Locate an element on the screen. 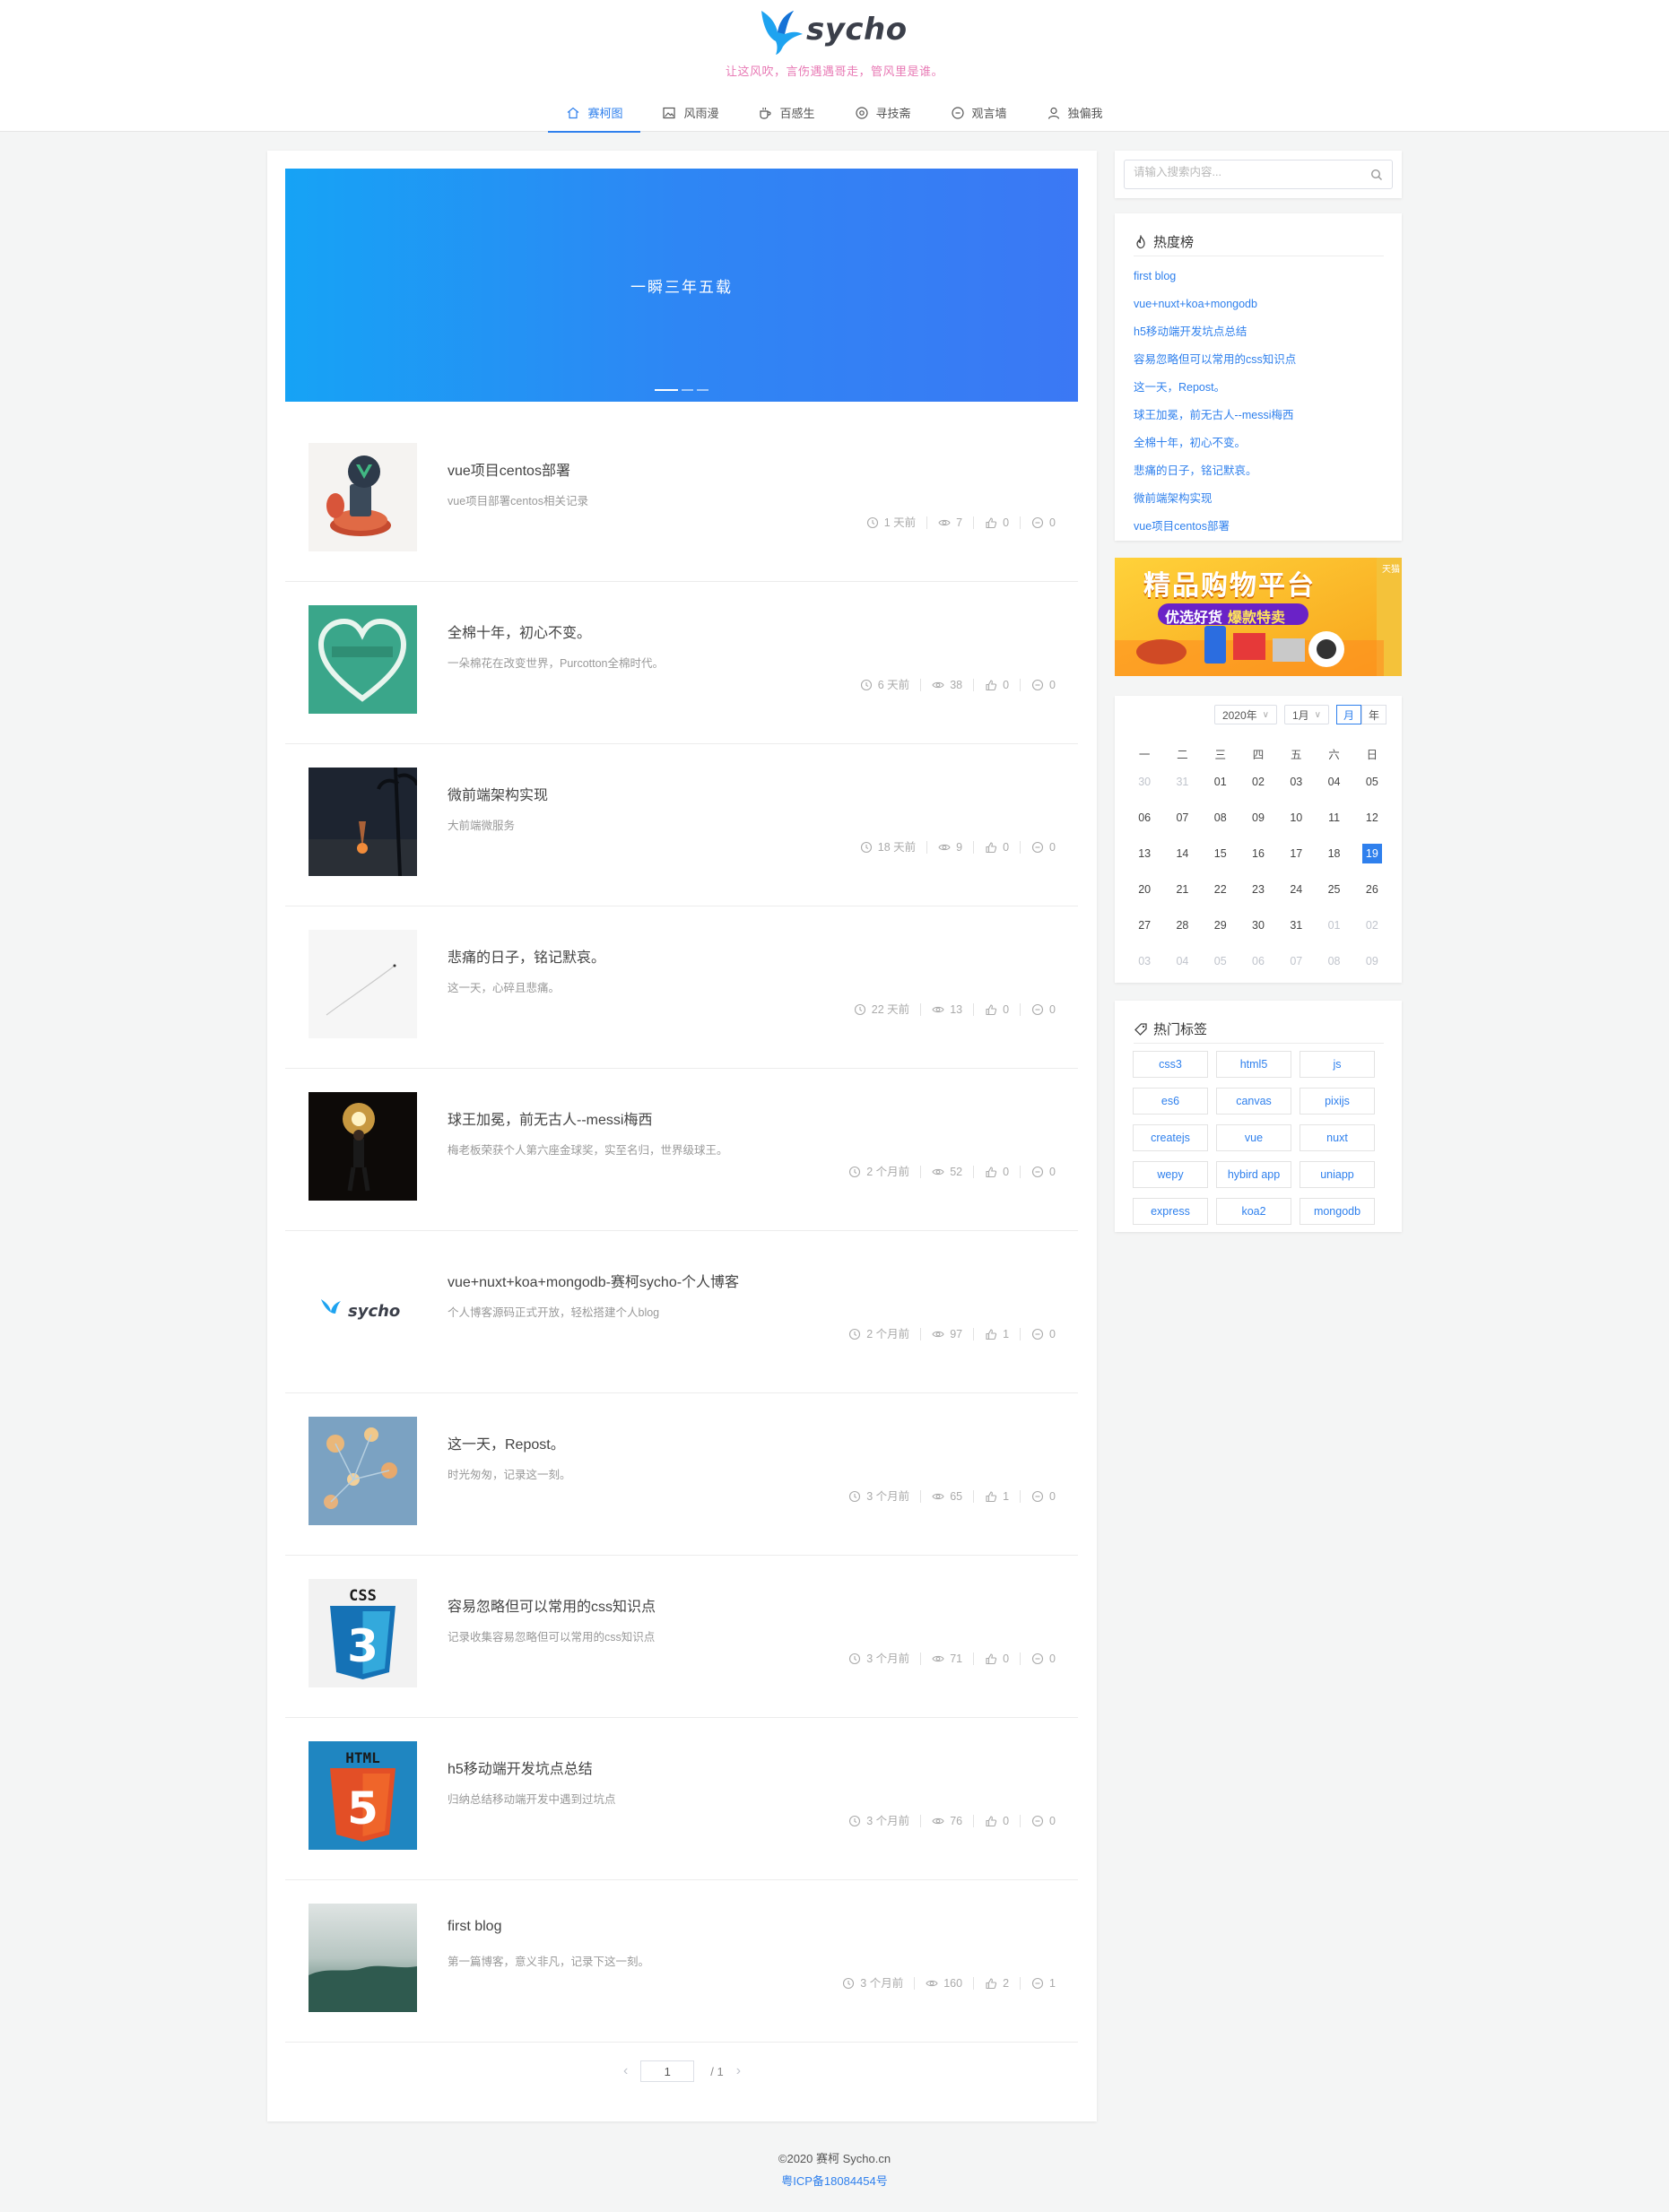 The height and width of the screenshot is (2212, 1669). calendar-day: 11 is located at coordinates (1333, 818).